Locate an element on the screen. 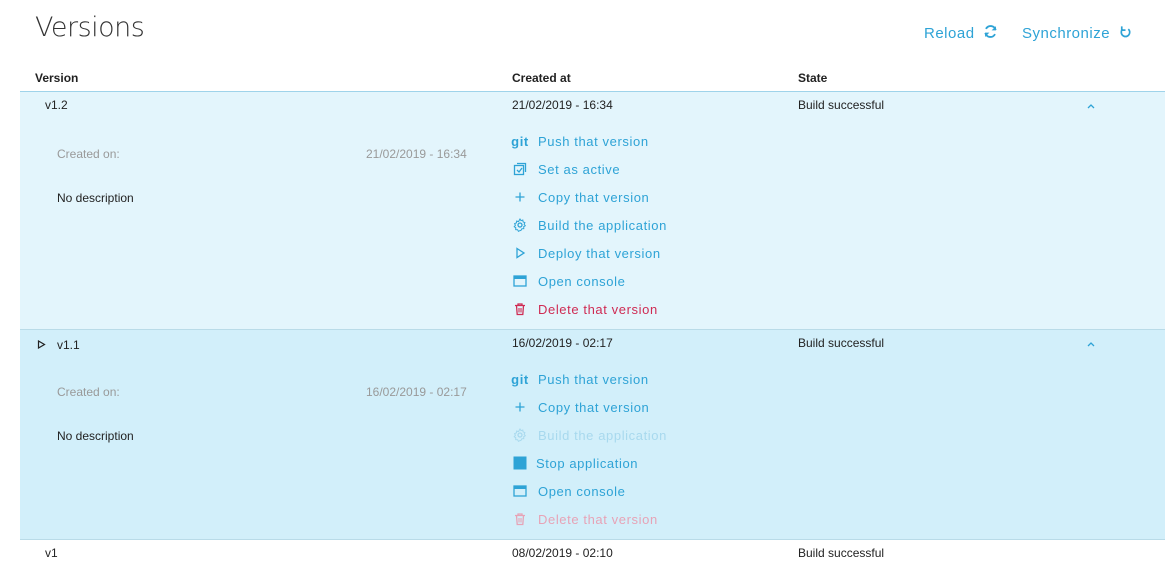  build-application-button: Build the application is located at coordinates (589, 225).